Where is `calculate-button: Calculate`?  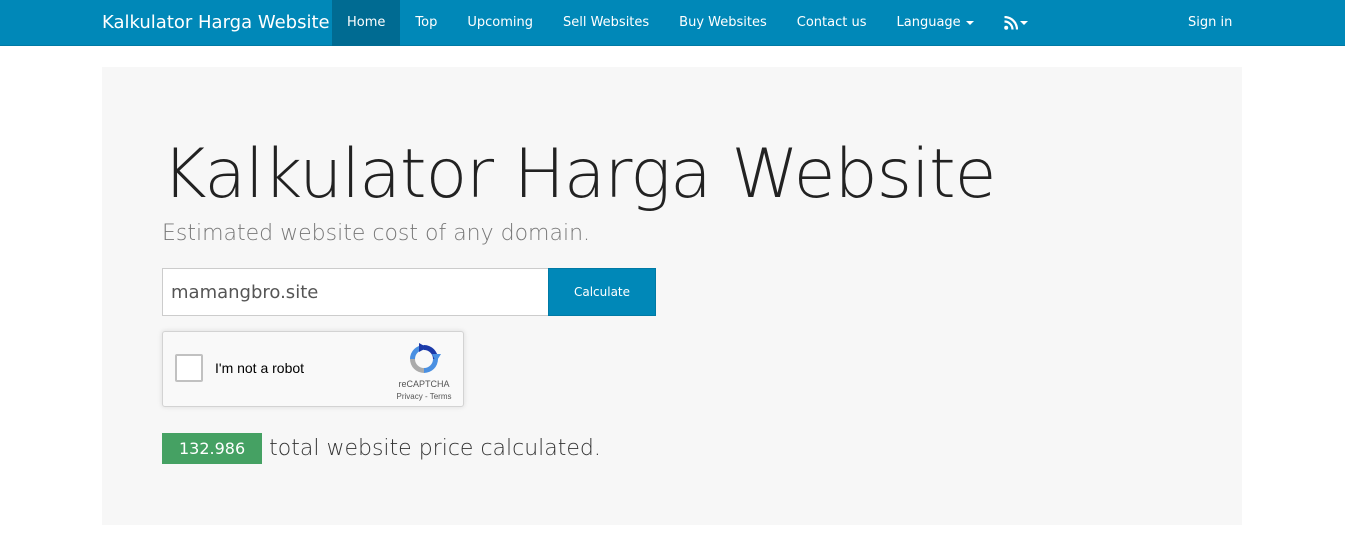
calculate-button: Calculate is located at coordinates (602, 292).